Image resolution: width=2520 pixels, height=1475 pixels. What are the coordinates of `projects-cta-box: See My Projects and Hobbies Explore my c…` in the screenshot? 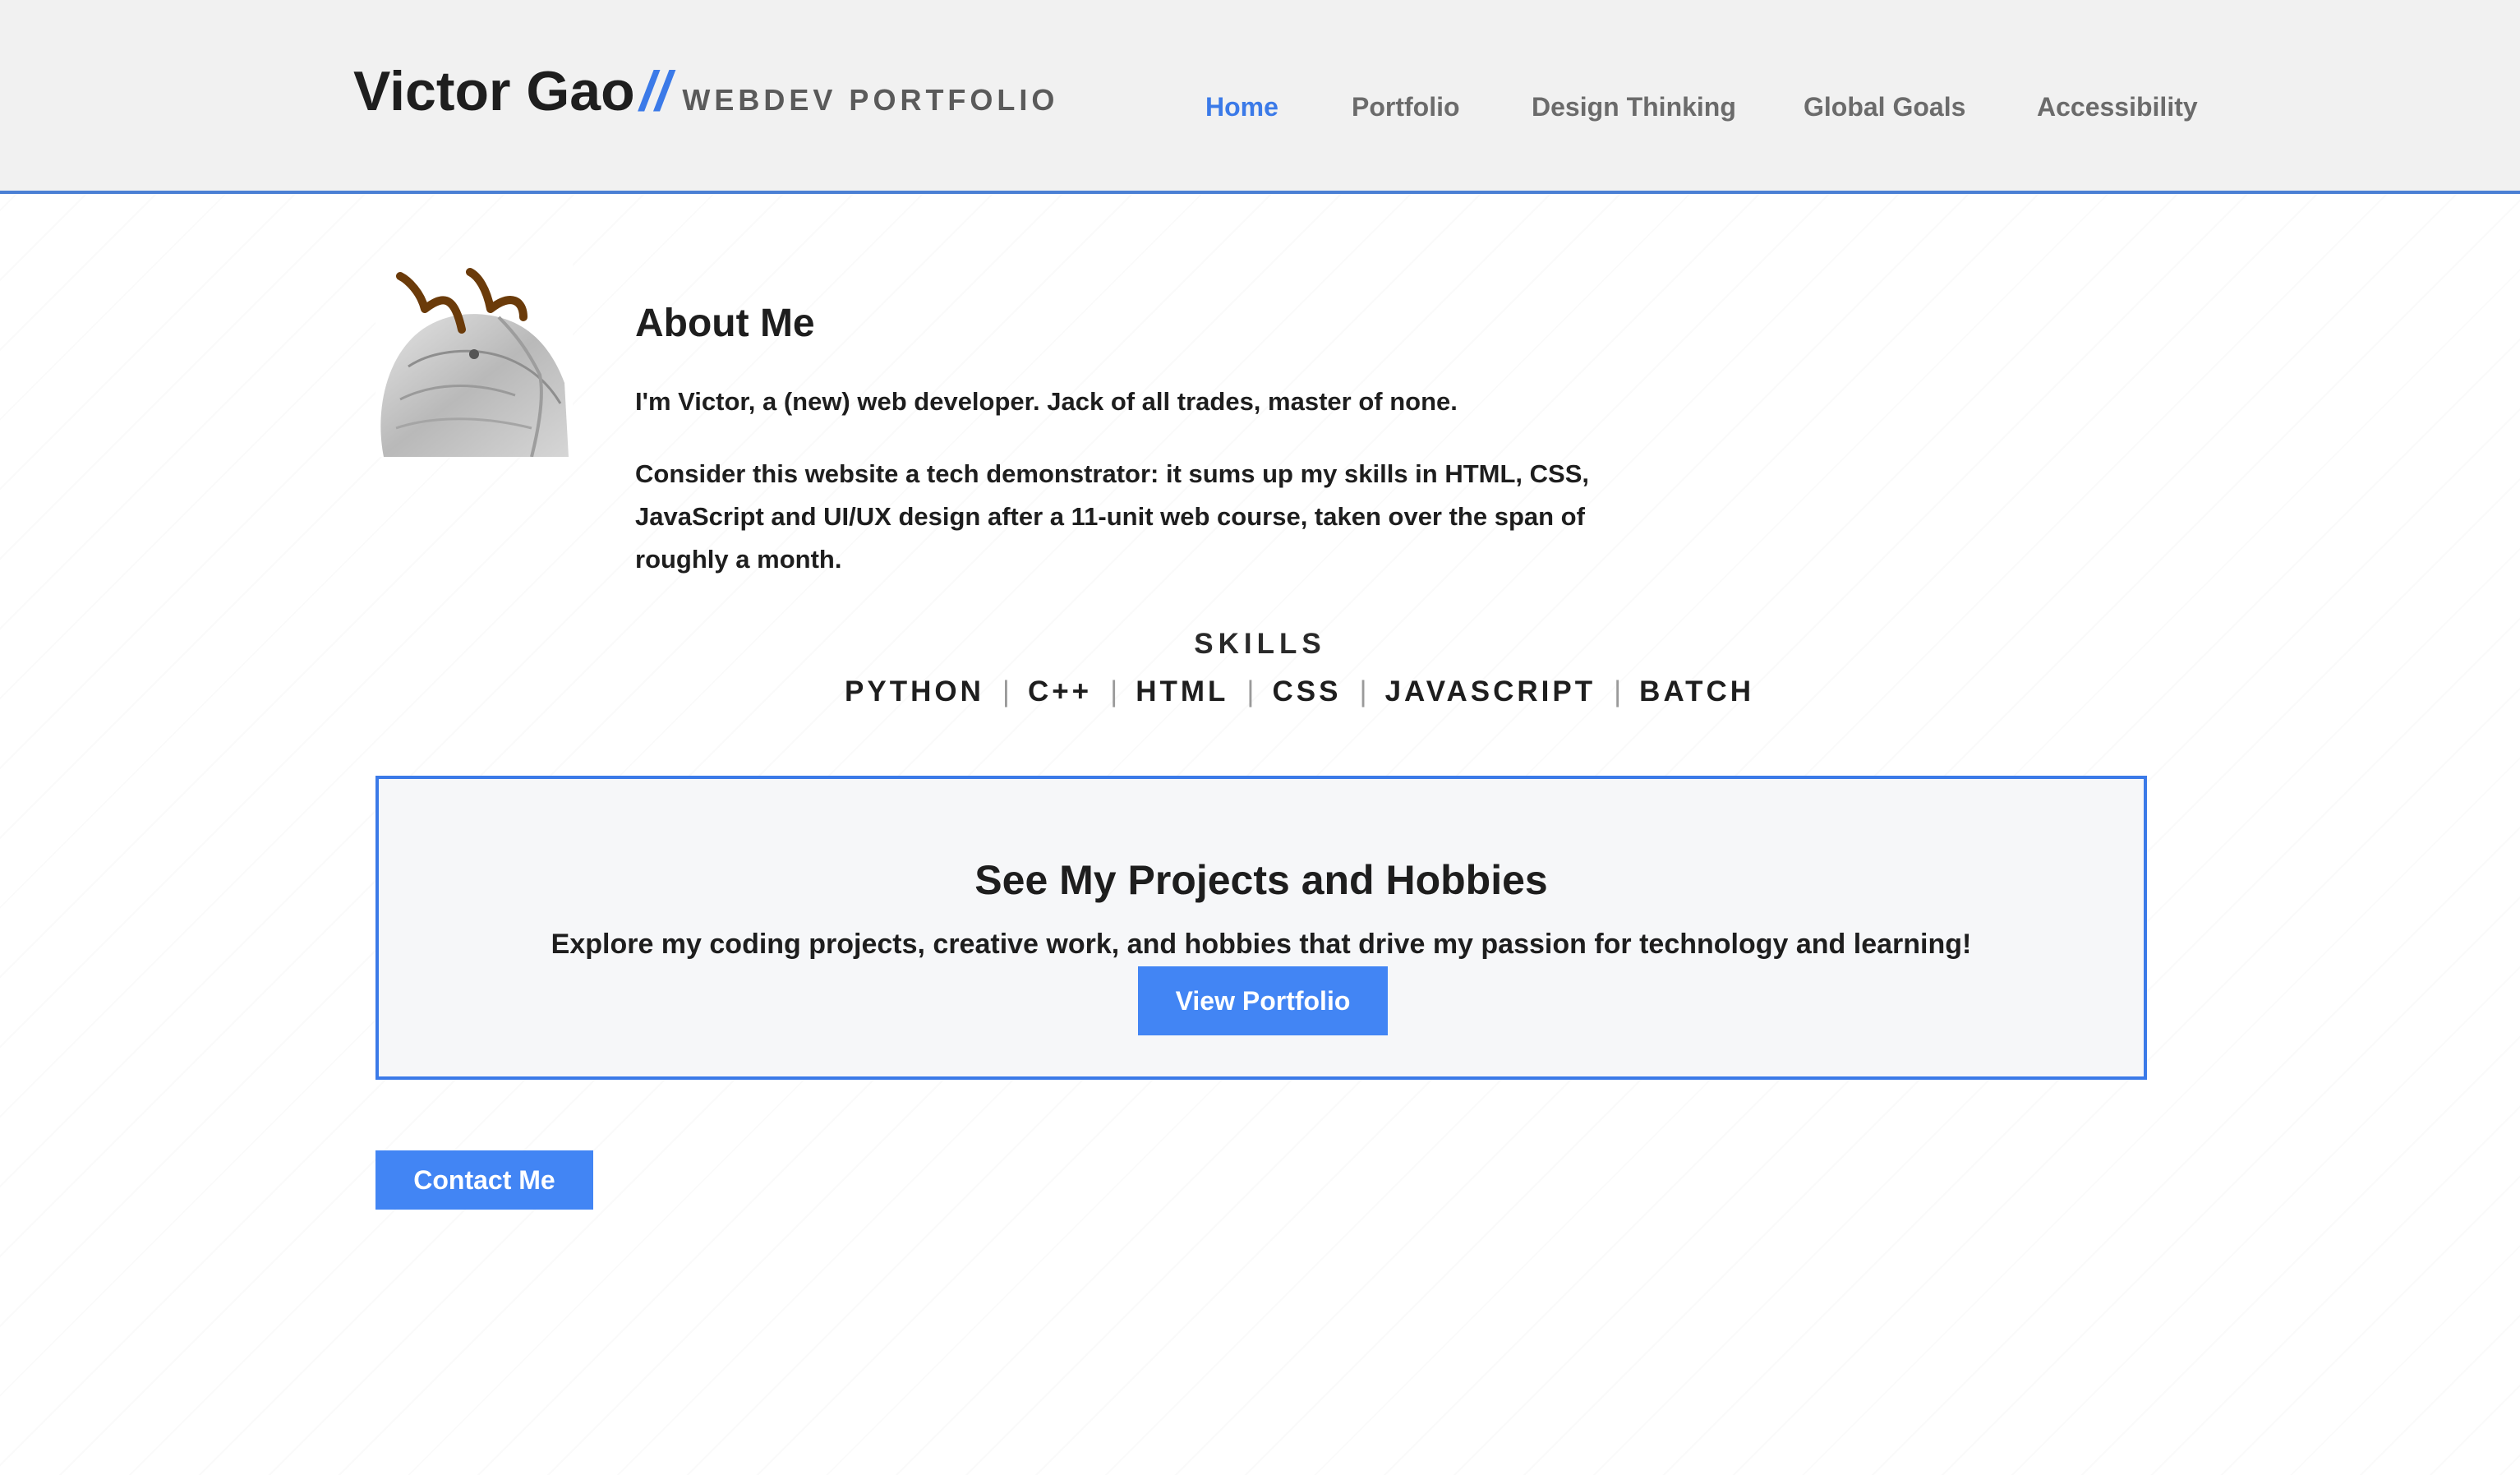 It's located at (1261, 928).